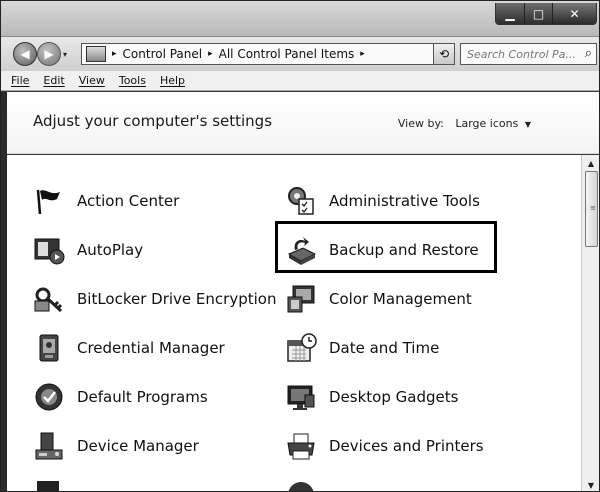 This screenshot has width=600, height=492. Describe the element at coordinates (172, 80) in the screenshot. I see `menu-help: Help` at that location.